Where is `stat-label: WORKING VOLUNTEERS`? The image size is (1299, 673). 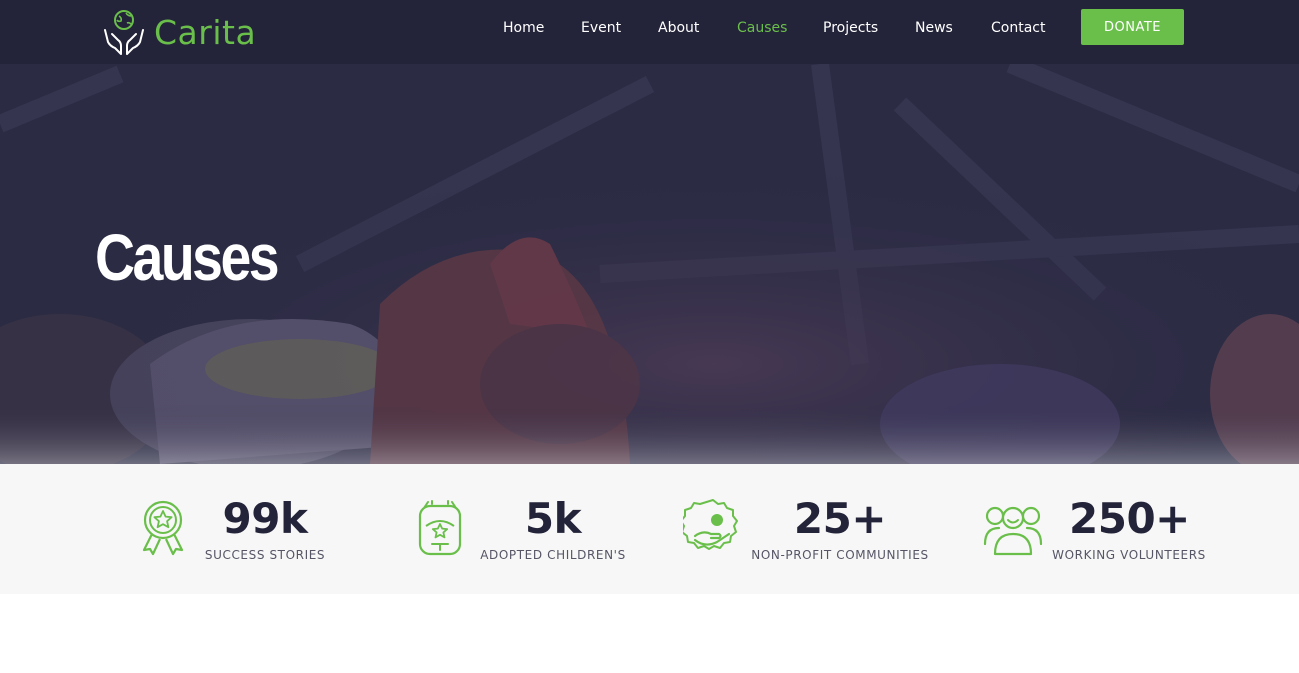
stat-label: WORKING VOLUNTEERS is located at coordinates (1129, 555).